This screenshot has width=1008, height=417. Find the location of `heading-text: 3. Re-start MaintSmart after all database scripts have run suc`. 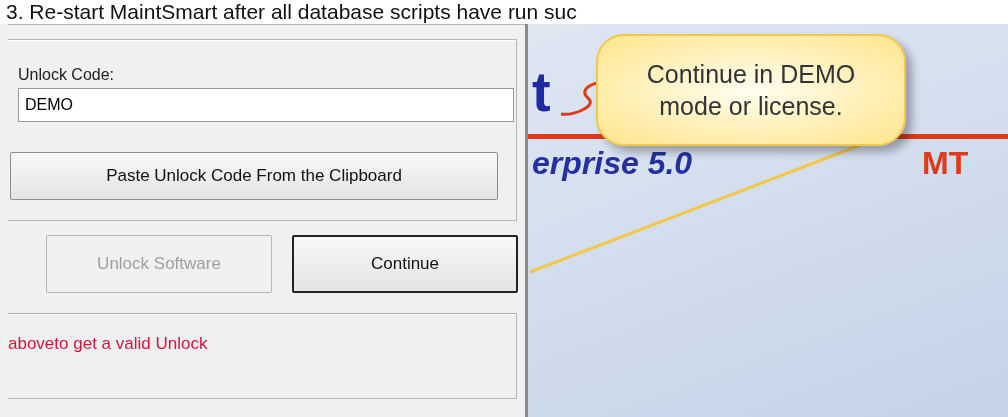

heading-text: 3. Re-start MaintSmart after all database scripts have run suc is located at coordinates (291, 12).